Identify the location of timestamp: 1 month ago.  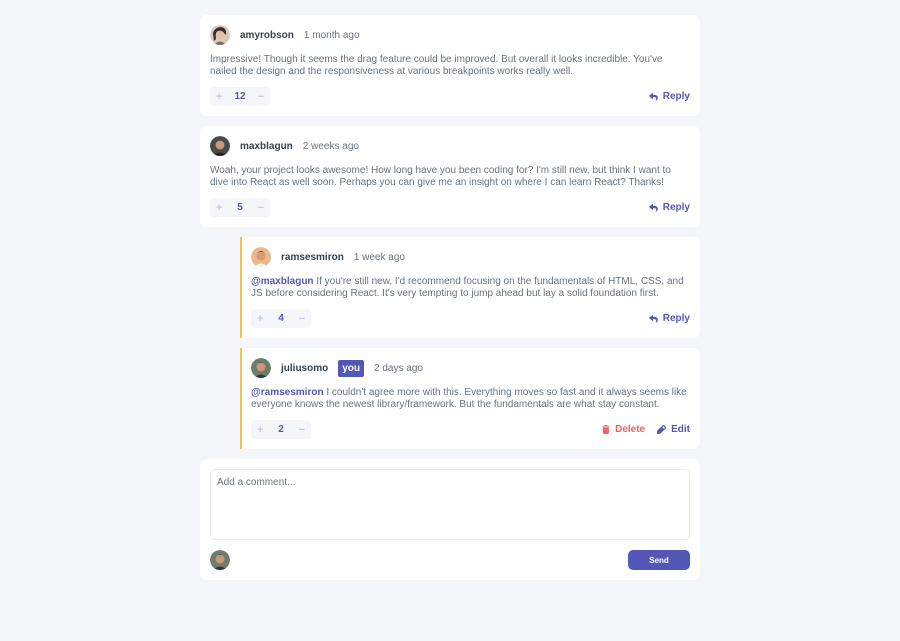
(331, 35).